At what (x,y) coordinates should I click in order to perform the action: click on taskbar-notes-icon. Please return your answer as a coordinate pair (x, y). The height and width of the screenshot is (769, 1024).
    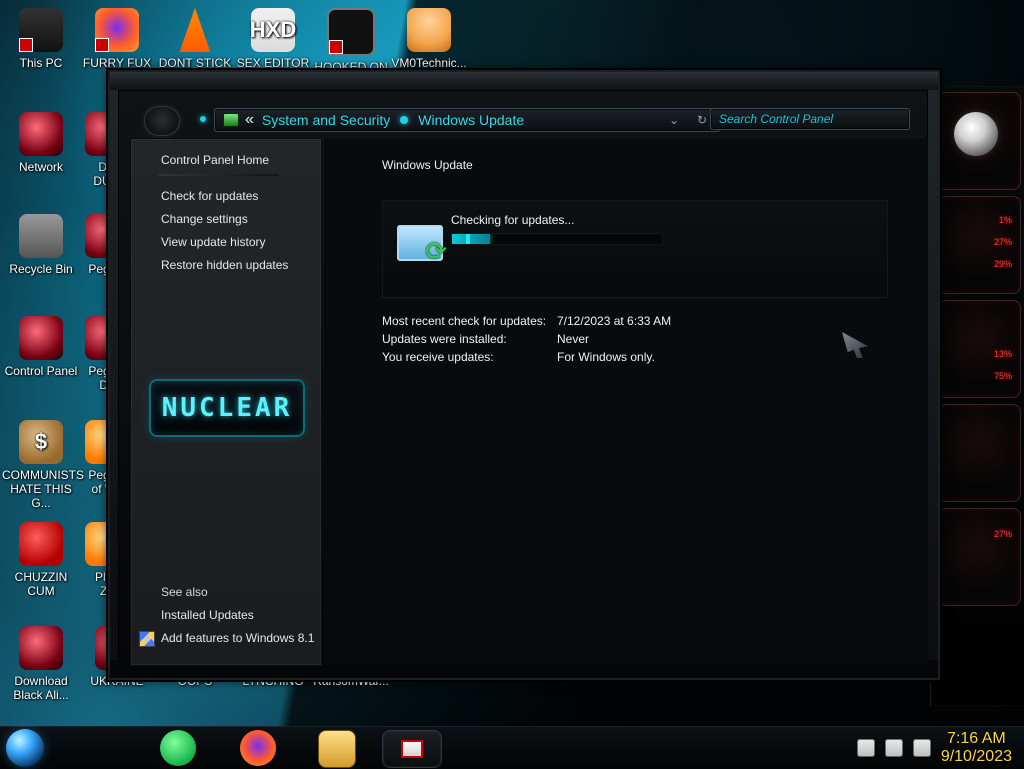
    Looking at the image, I should click on (178, 748).